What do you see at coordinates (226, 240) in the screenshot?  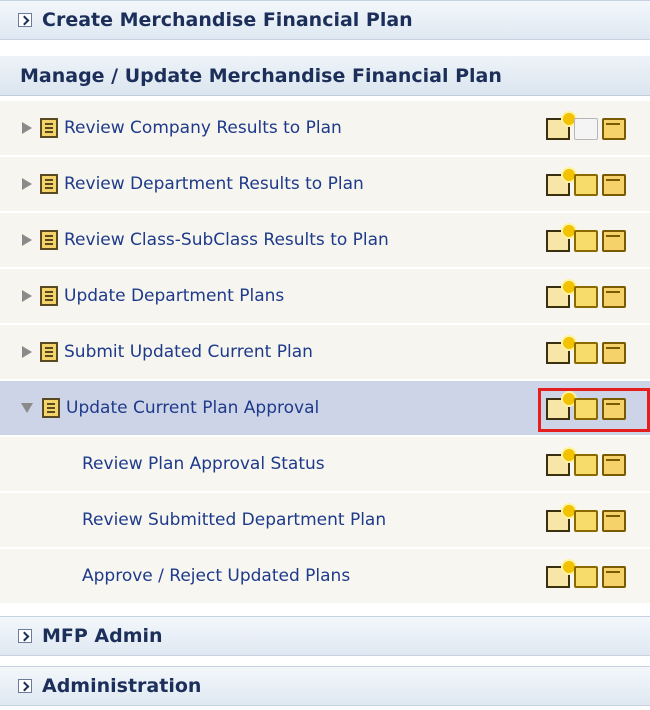 I see `task-label: Review Class-SubClass Results to Plan` at bounding box center [226, 240].